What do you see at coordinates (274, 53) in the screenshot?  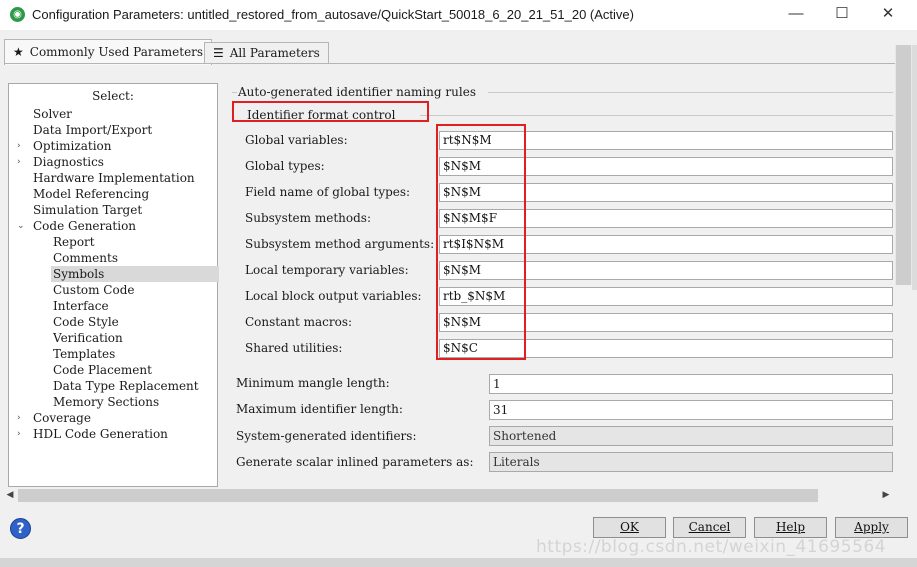 I see `tab-label: All Parameters` at bounding box center [274, 53].